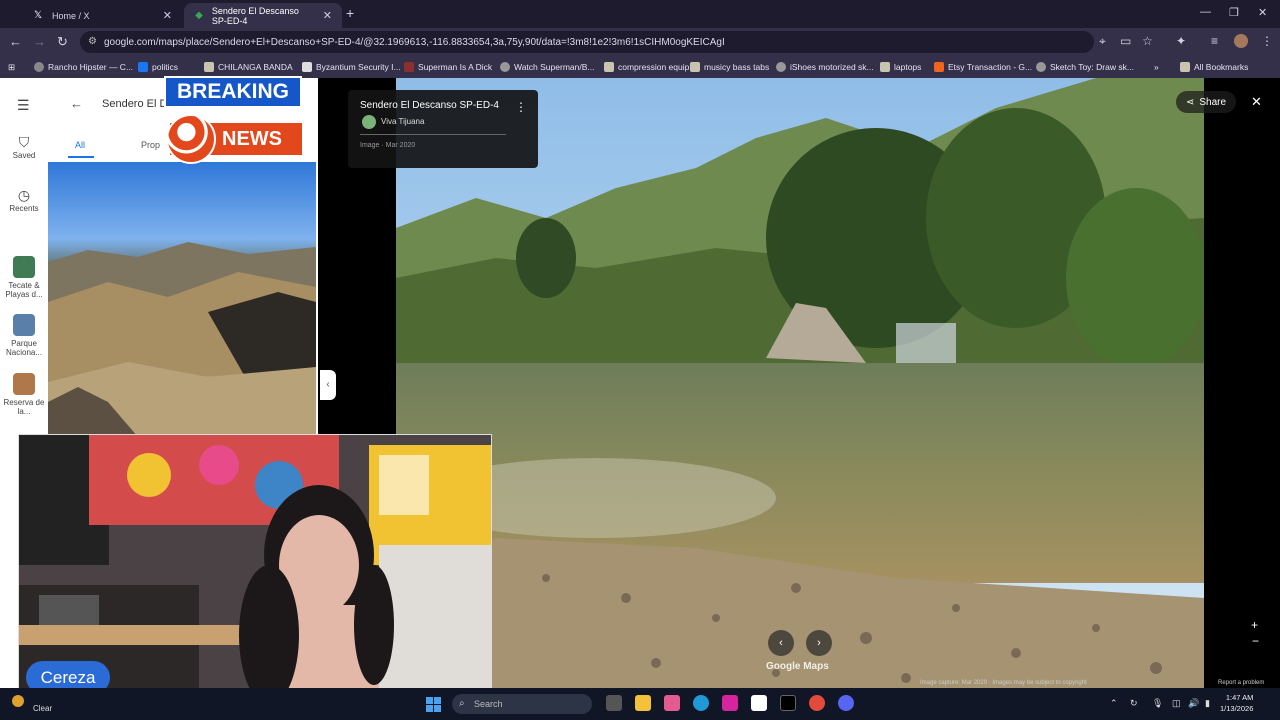 This screenshot has height=720, width=1280. What do you see at coordinates (1176, 703) in the screenshot?
I see `network-icon: ◫` at bounding box center [1176, 703].